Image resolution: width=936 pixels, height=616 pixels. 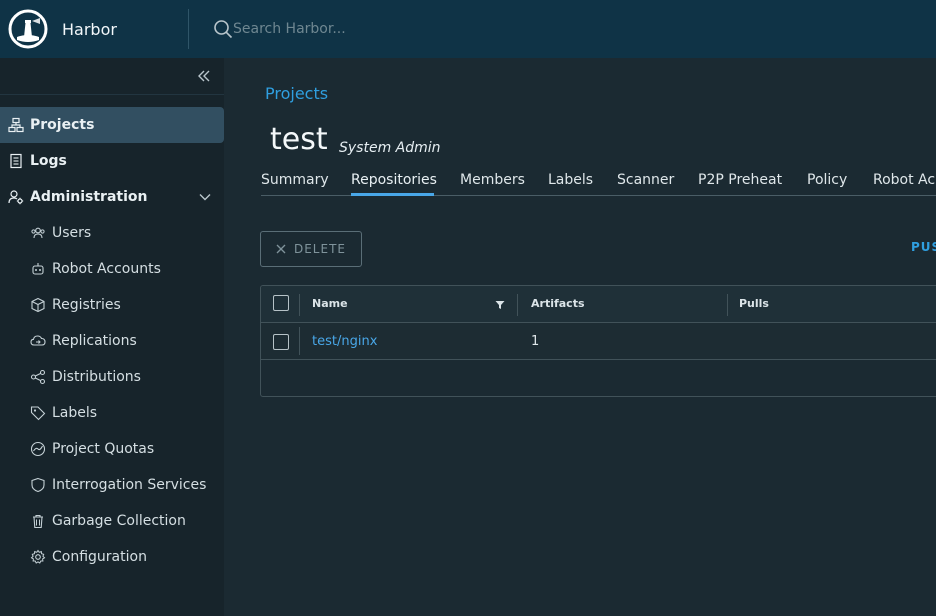 What do you see at coordinates (281, 303) in the screenshot?
I see `select-all-checkbox` at bounding box center [281, 303].